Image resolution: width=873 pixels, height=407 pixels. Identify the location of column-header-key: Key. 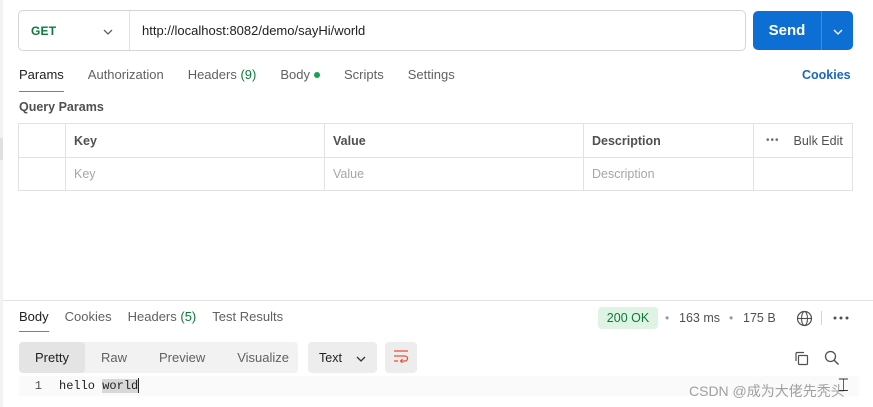
(194, 140).